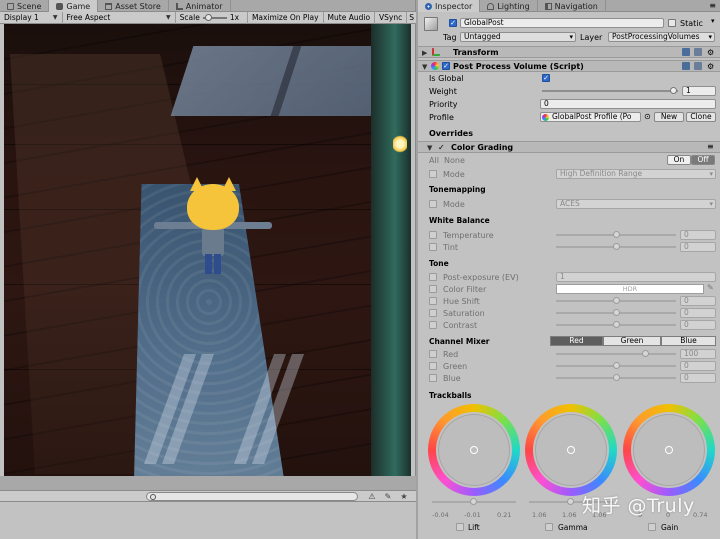  I want to click on contrast-field: 0, so click(698, 325).